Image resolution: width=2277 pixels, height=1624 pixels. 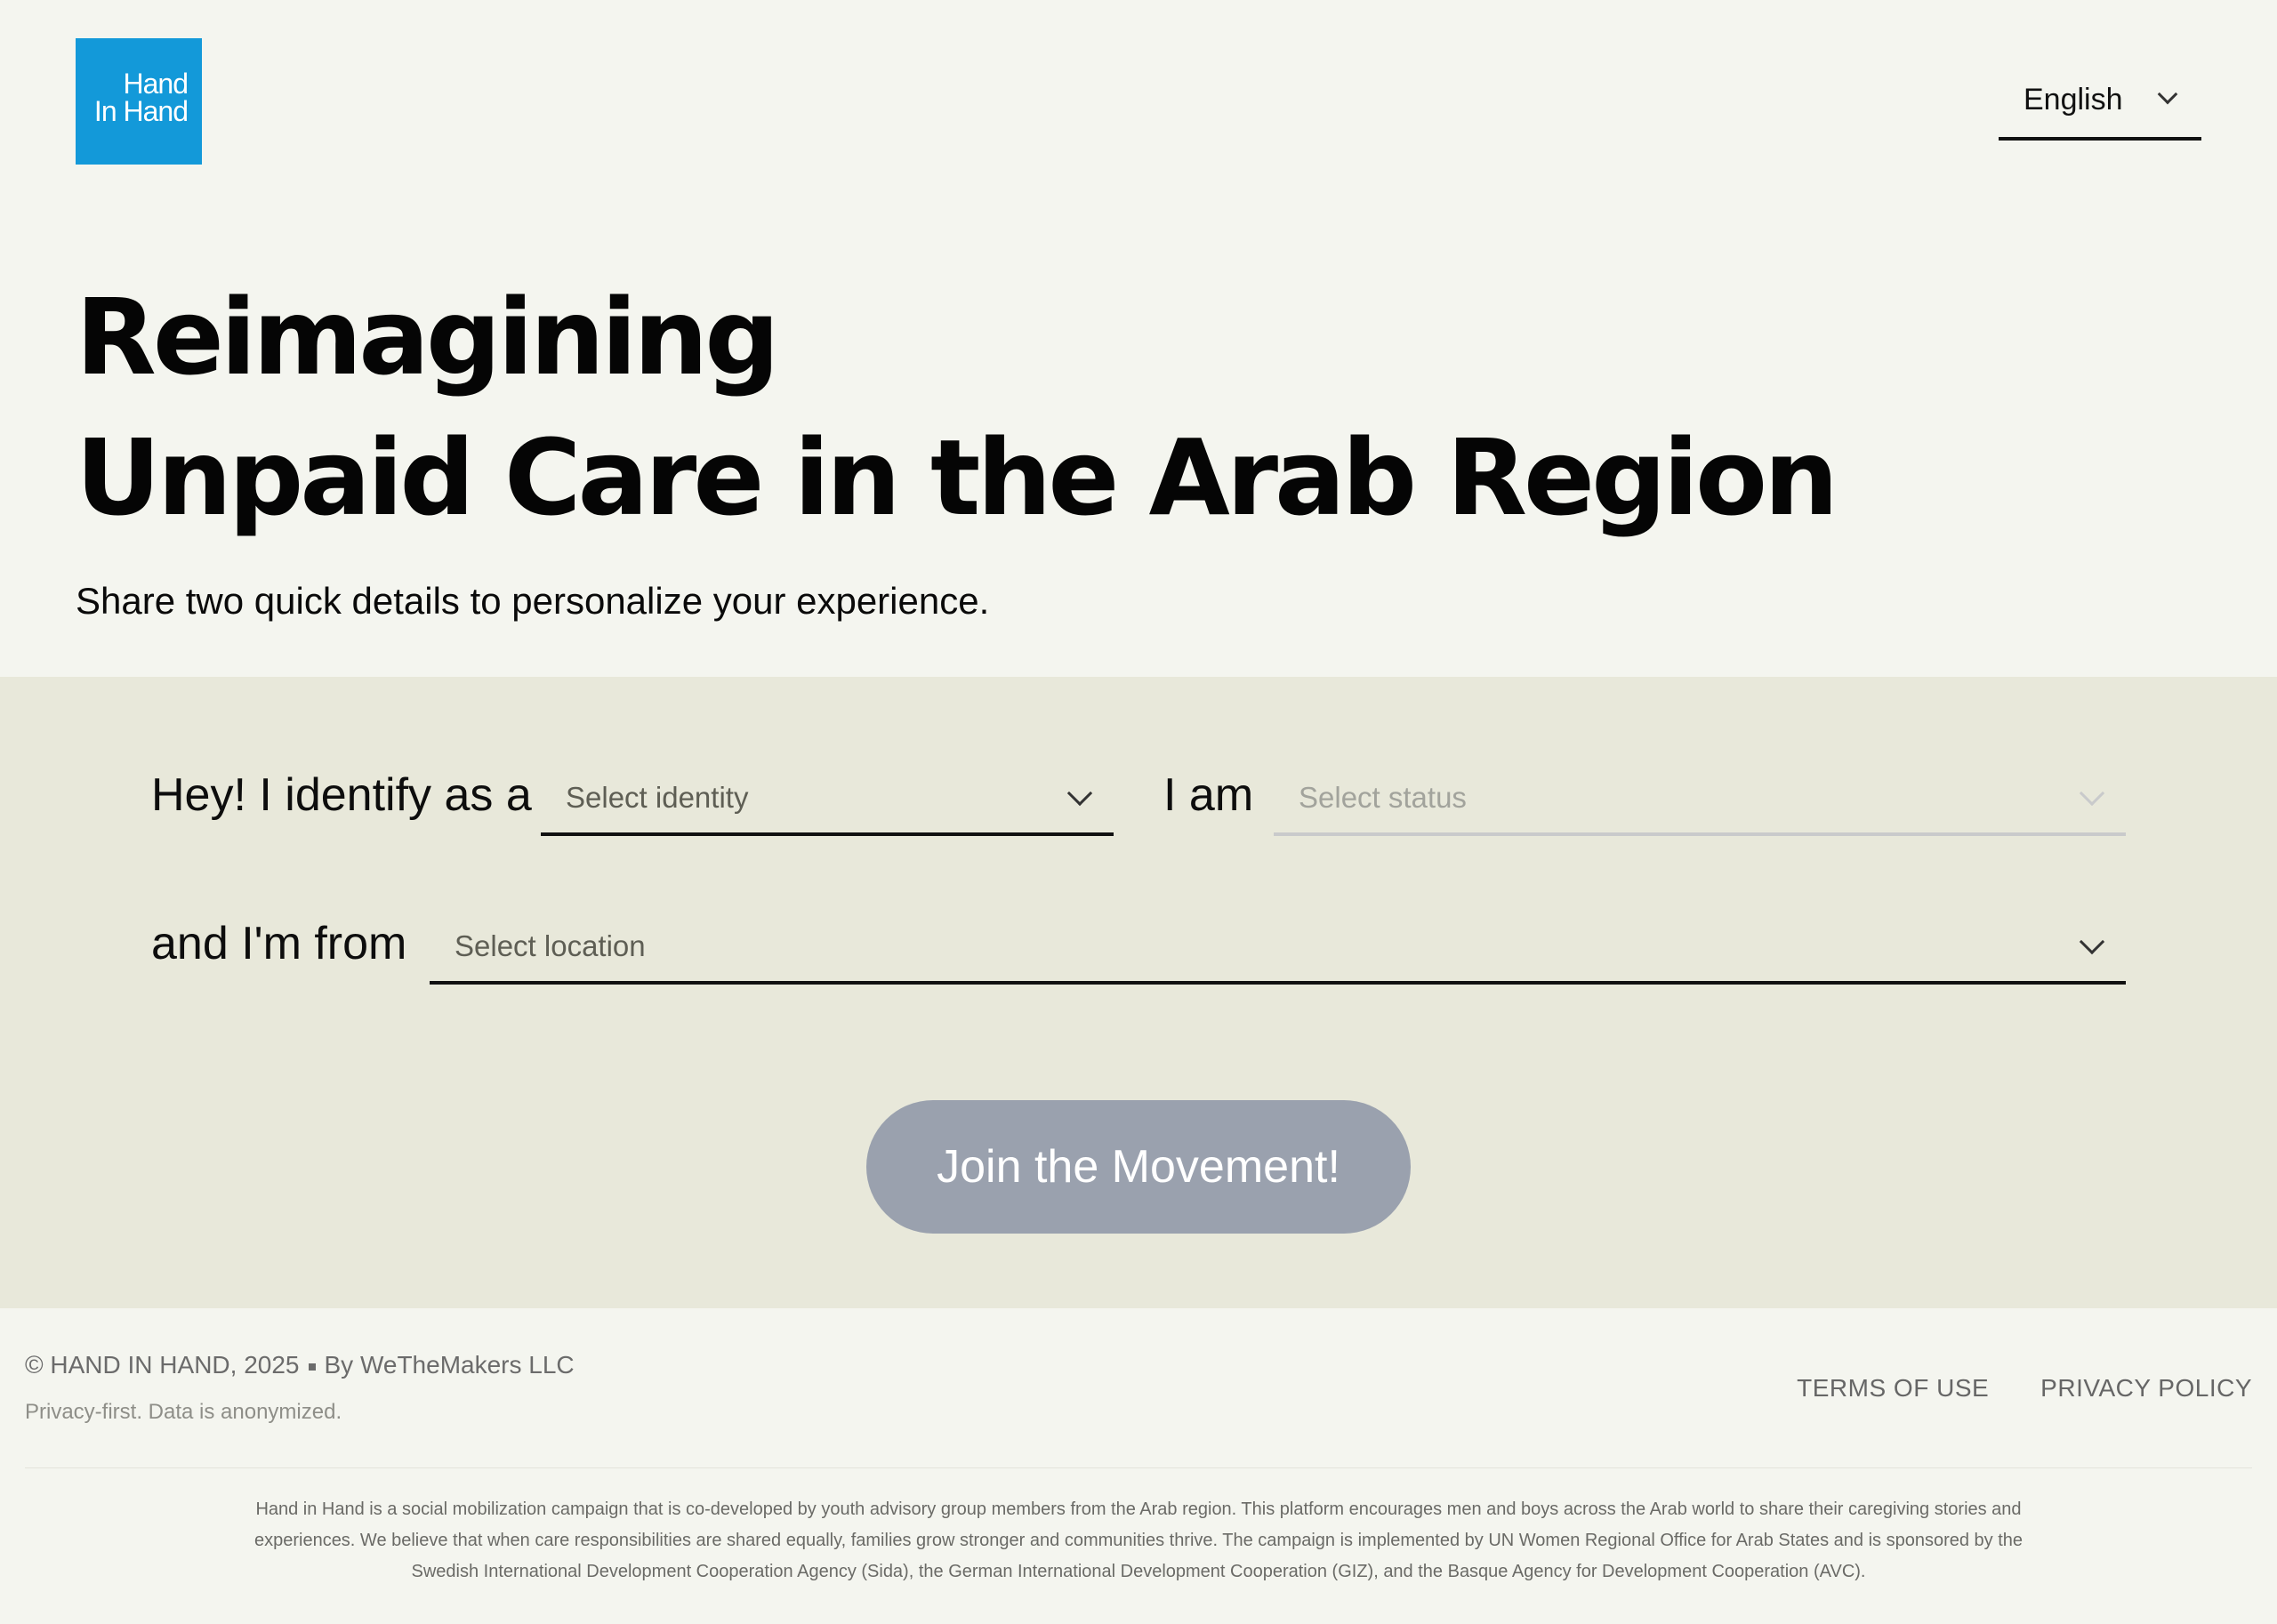 I want to click on author-text: By WeTheMakers LLC, so click(x=449, y=1365).